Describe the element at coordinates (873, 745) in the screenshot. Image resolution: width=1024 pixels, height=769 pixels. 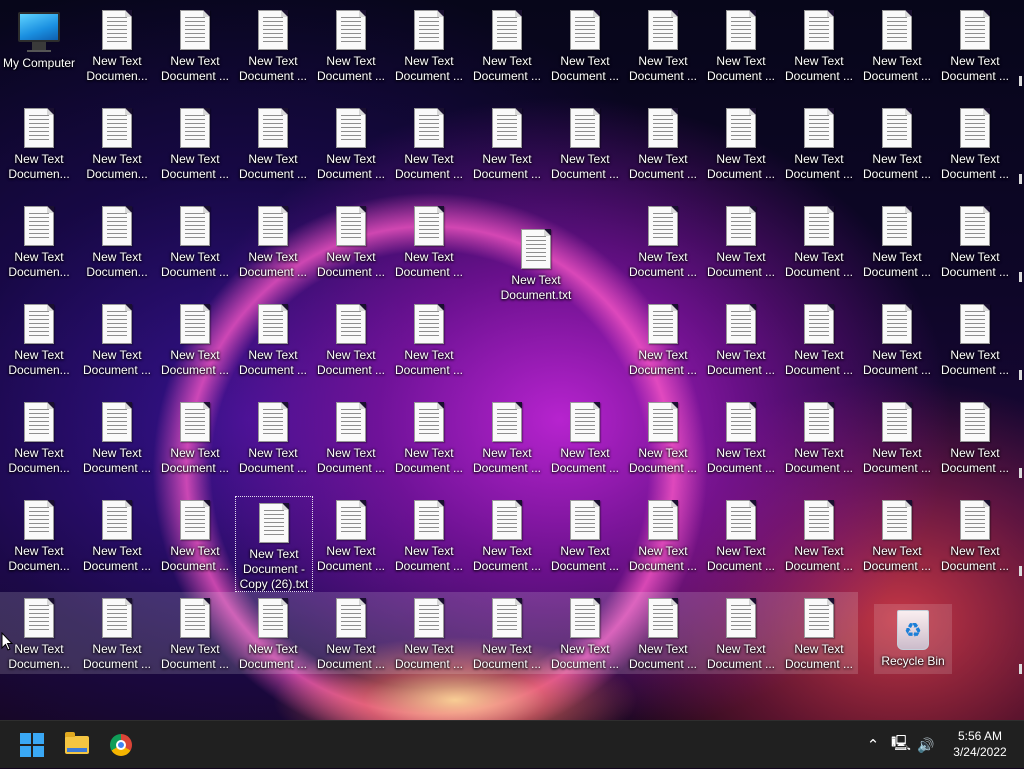
I see `show-hidden-icons-button: ⌃` at that location.